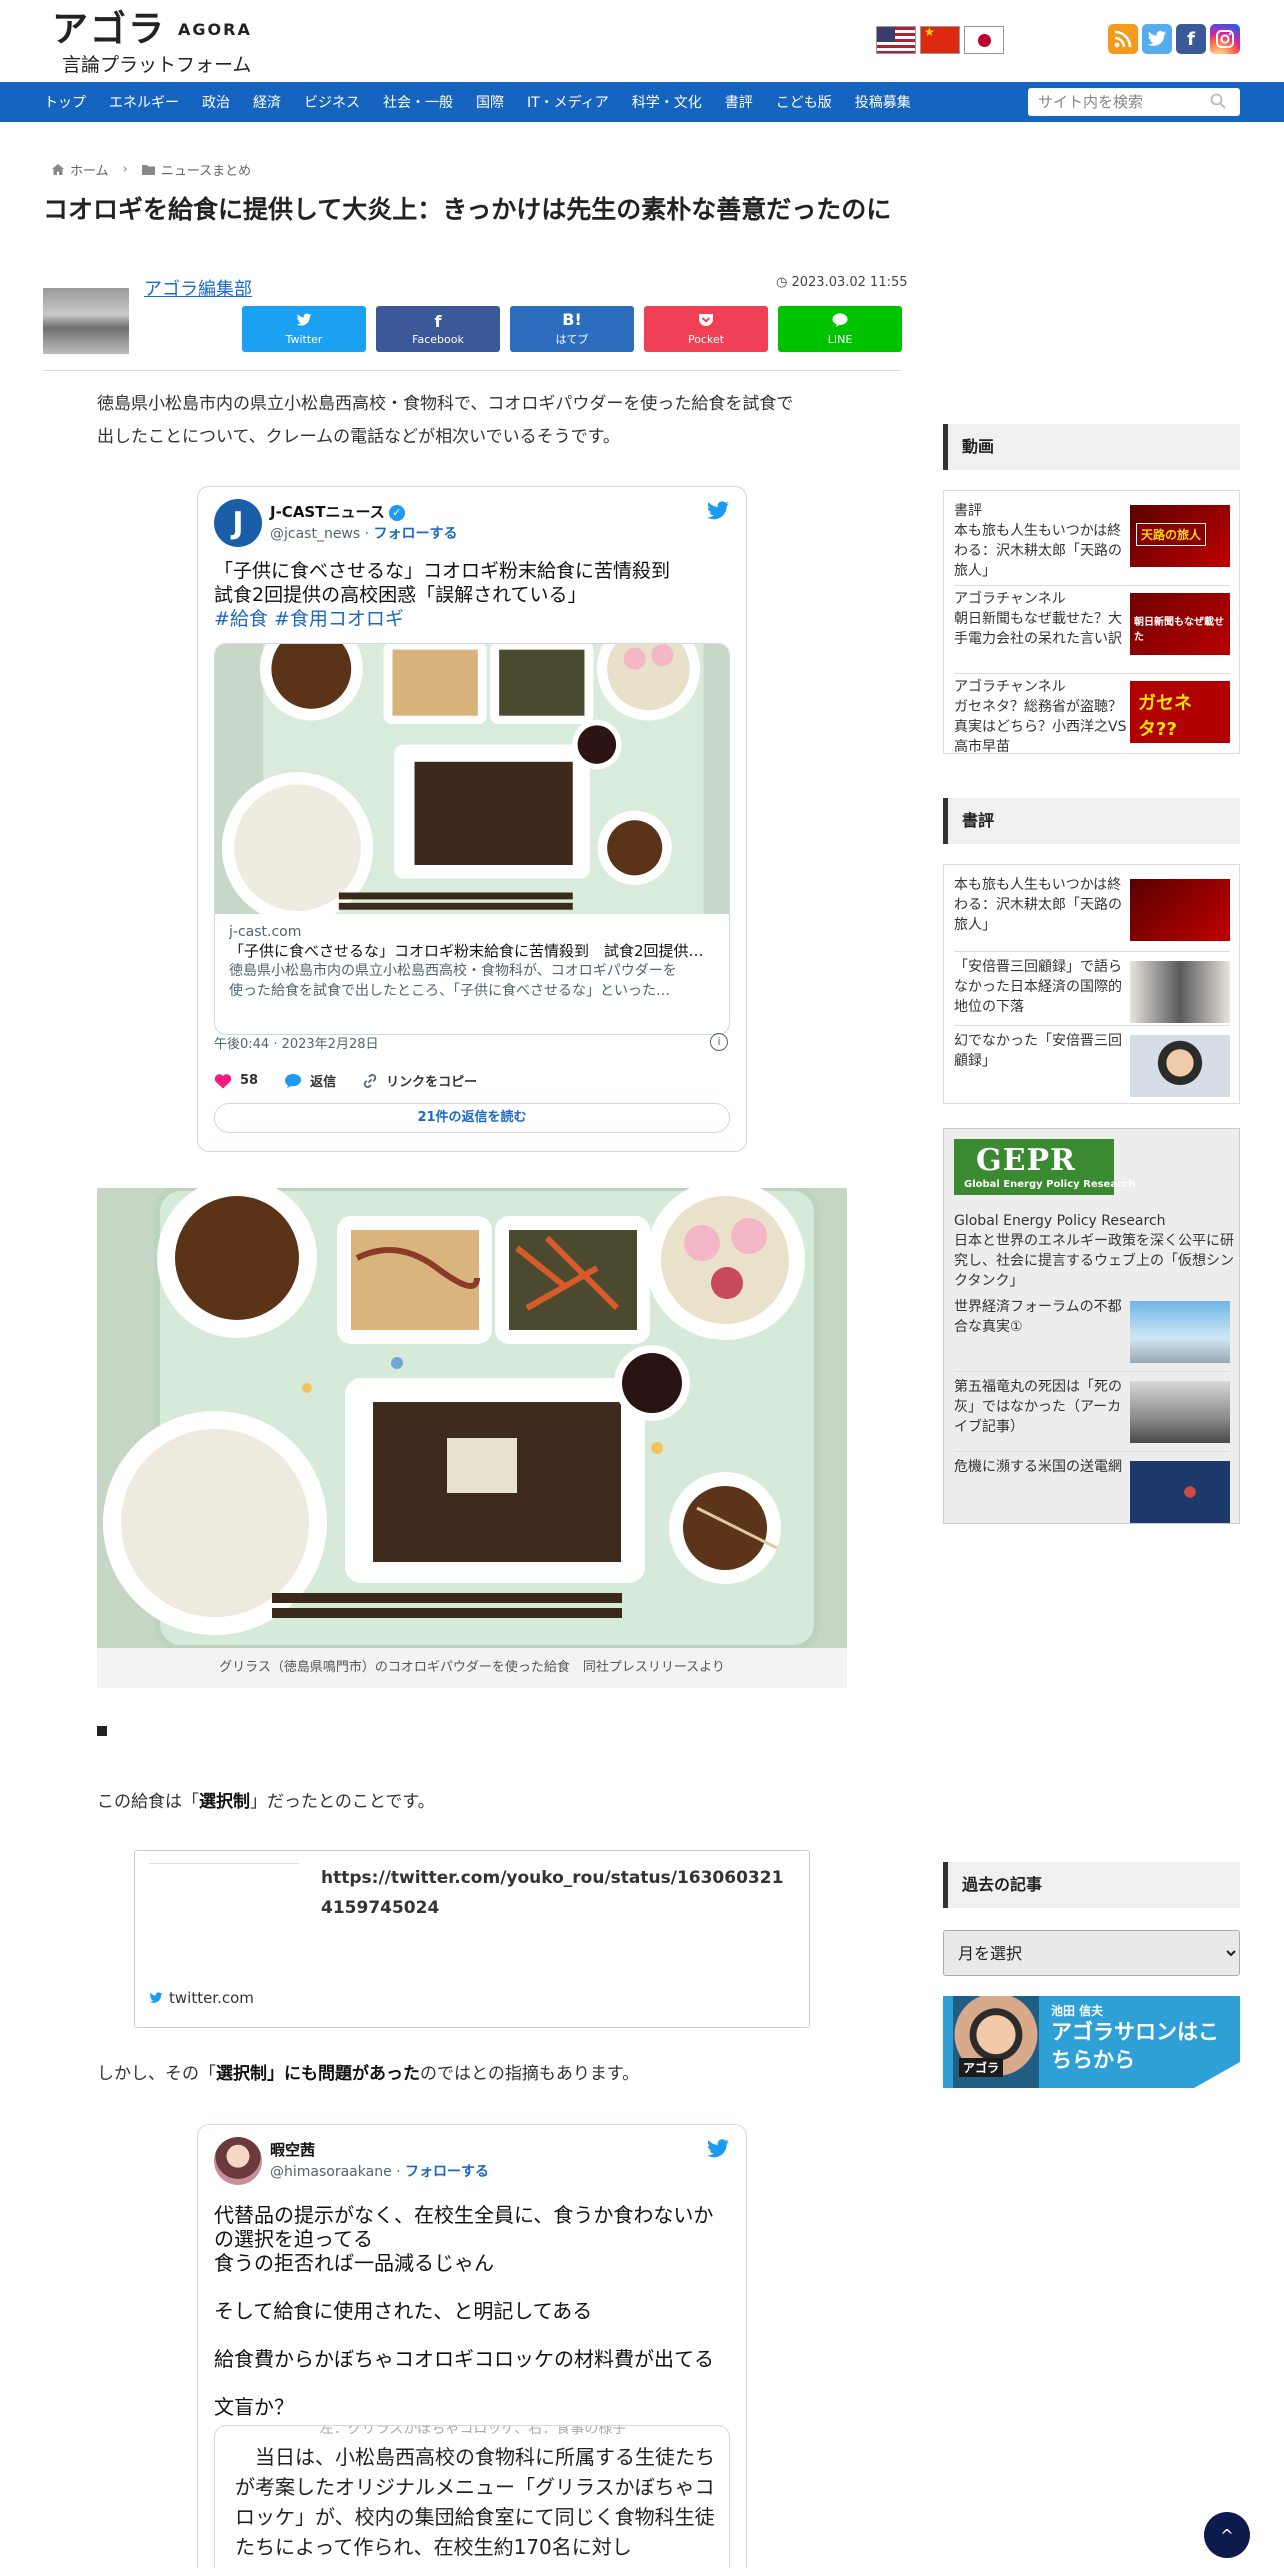 This screenshot has width=1284, height=2568. I want to click on embed-thumbnail, so click(224, 1913).